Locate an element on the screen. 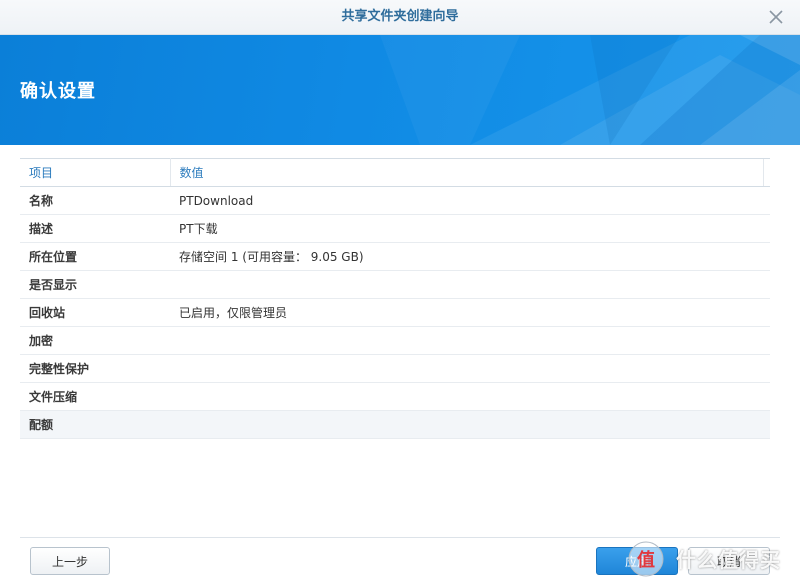 The image size is (800, 583). apply-button: 应用 is located at coordinates (637, 561).